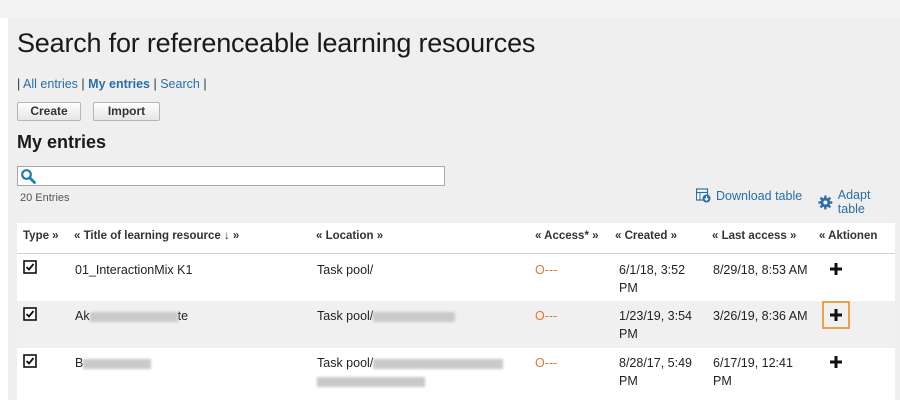  What do you see at coordinates (79, 363) in the screenshot?
I see `title-prefix: B` at bounding box center [79, 363].